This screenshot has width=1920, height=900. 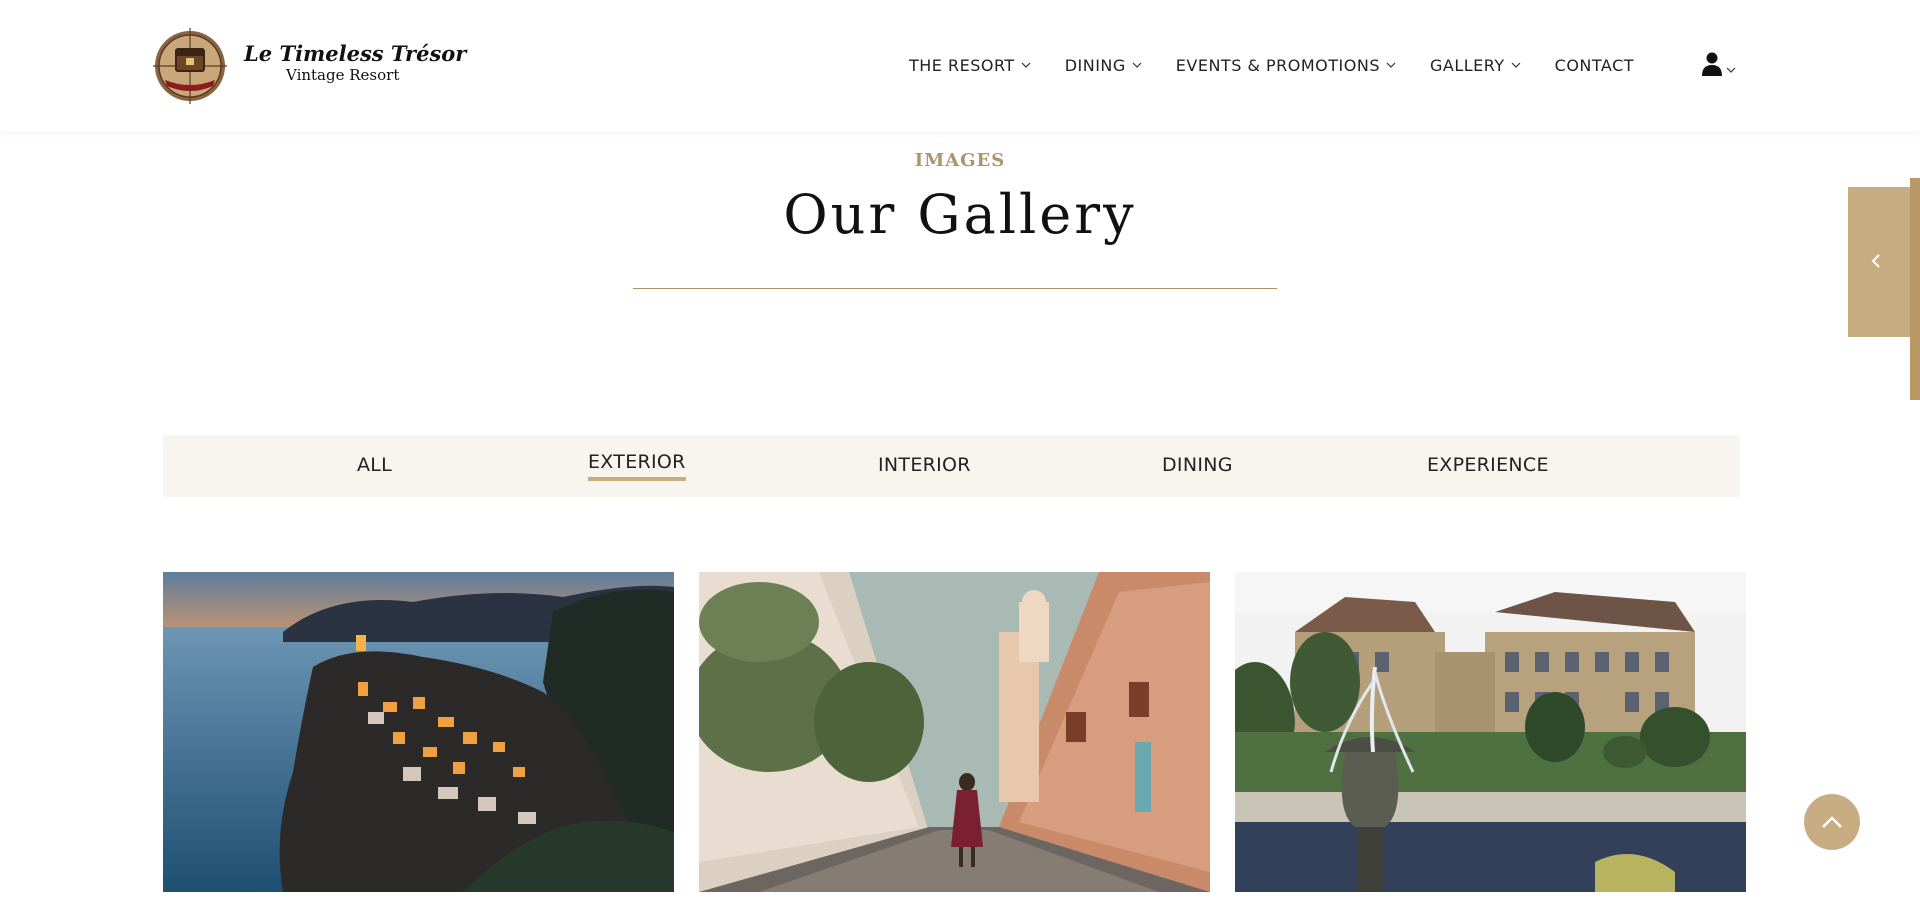 I want to click on chevron-left-icon, so click(x=1875, y=261).